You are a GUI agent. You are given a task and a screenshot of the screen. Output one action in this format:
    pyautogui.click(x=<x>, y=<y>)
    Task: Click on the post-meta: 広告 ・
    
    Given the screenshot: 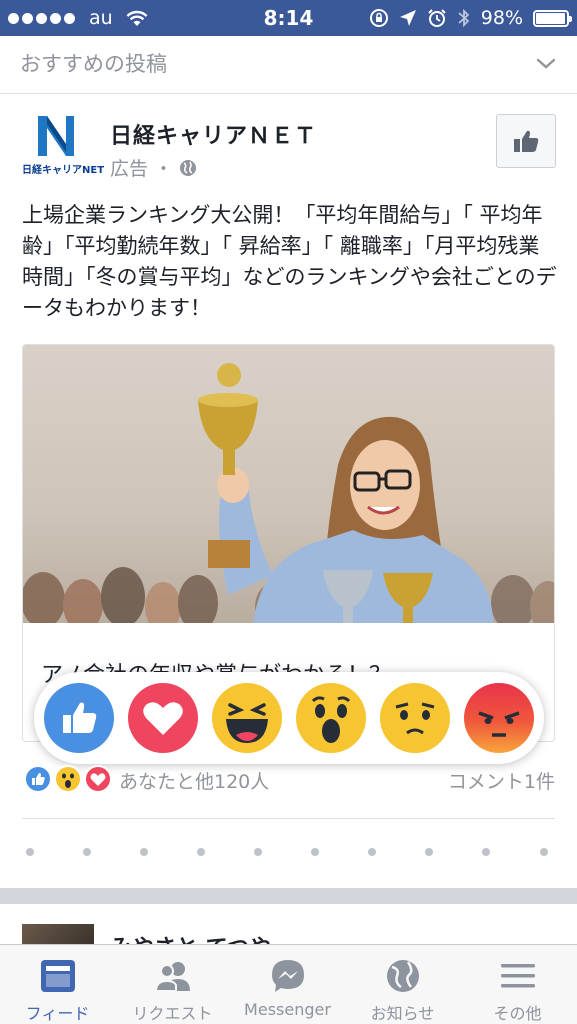 What is the action you would take?
    pyautogui.click(x=153, y=167)
    